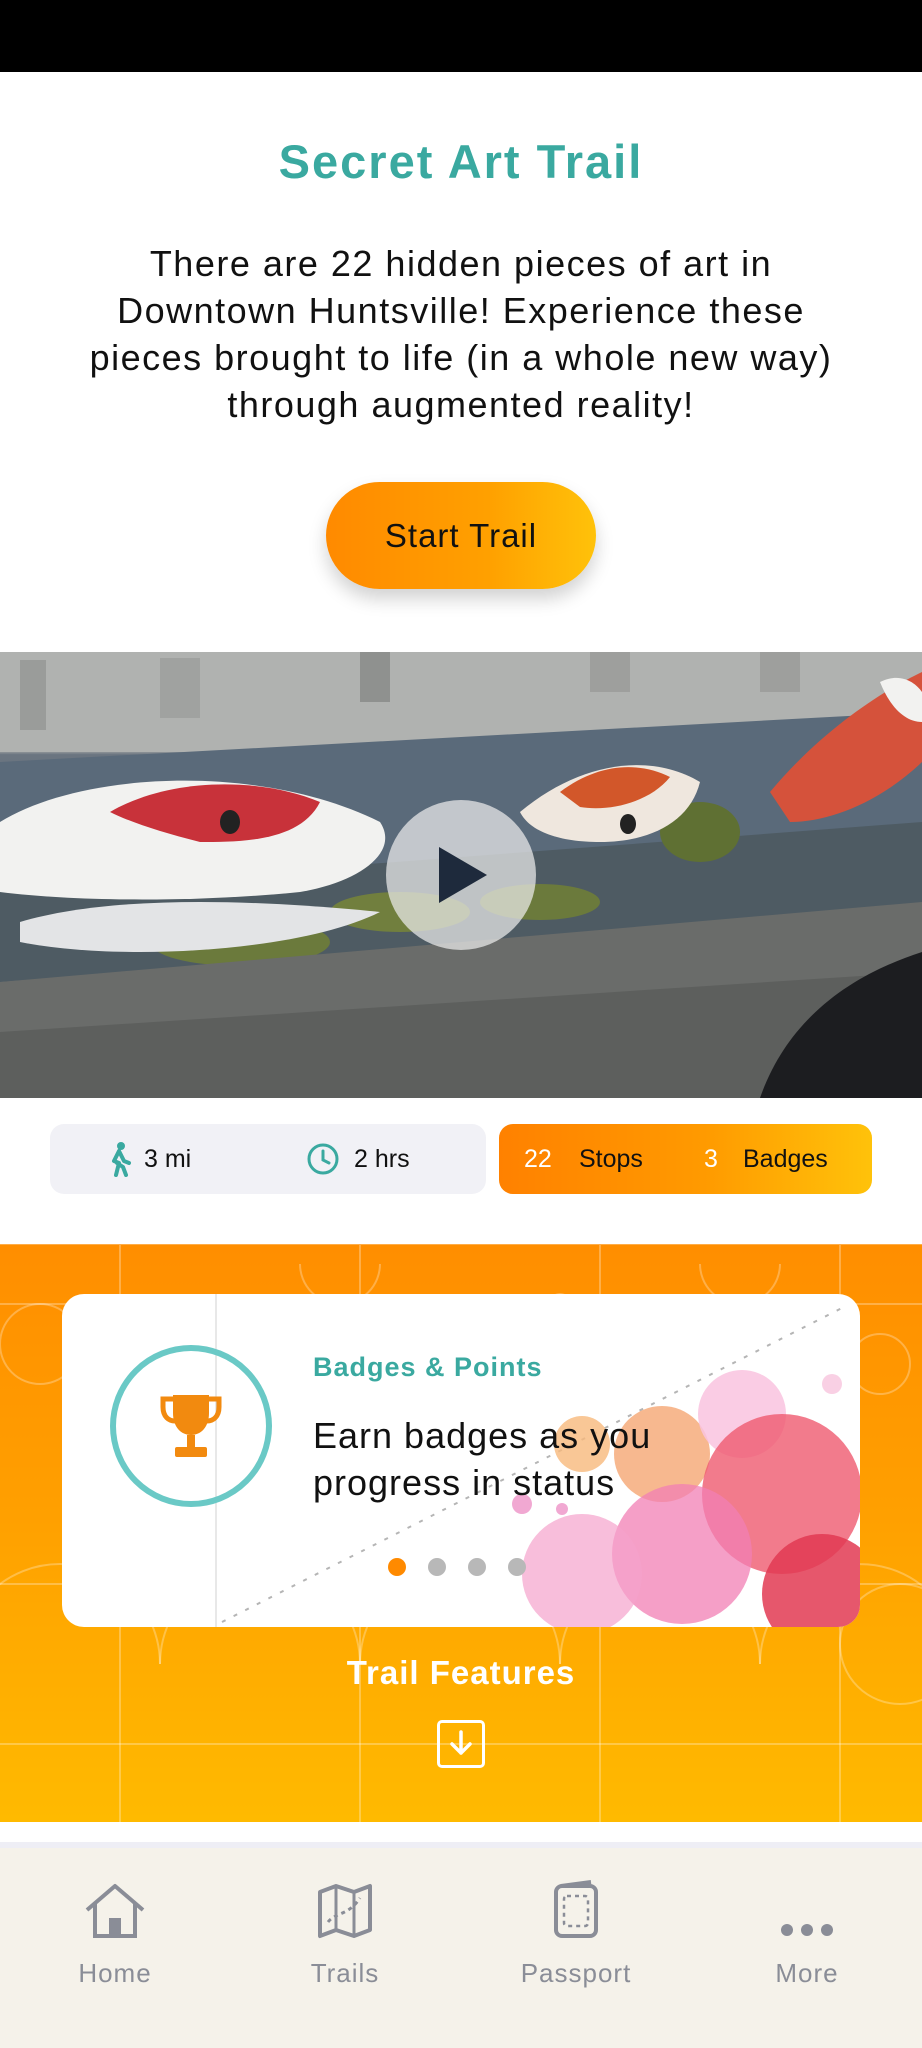 This screenshot has height=2048, width=922. Describe the element at coordinates (461, 161) in the screenshot. I see `page-title: Secret Art Trail` at that location.